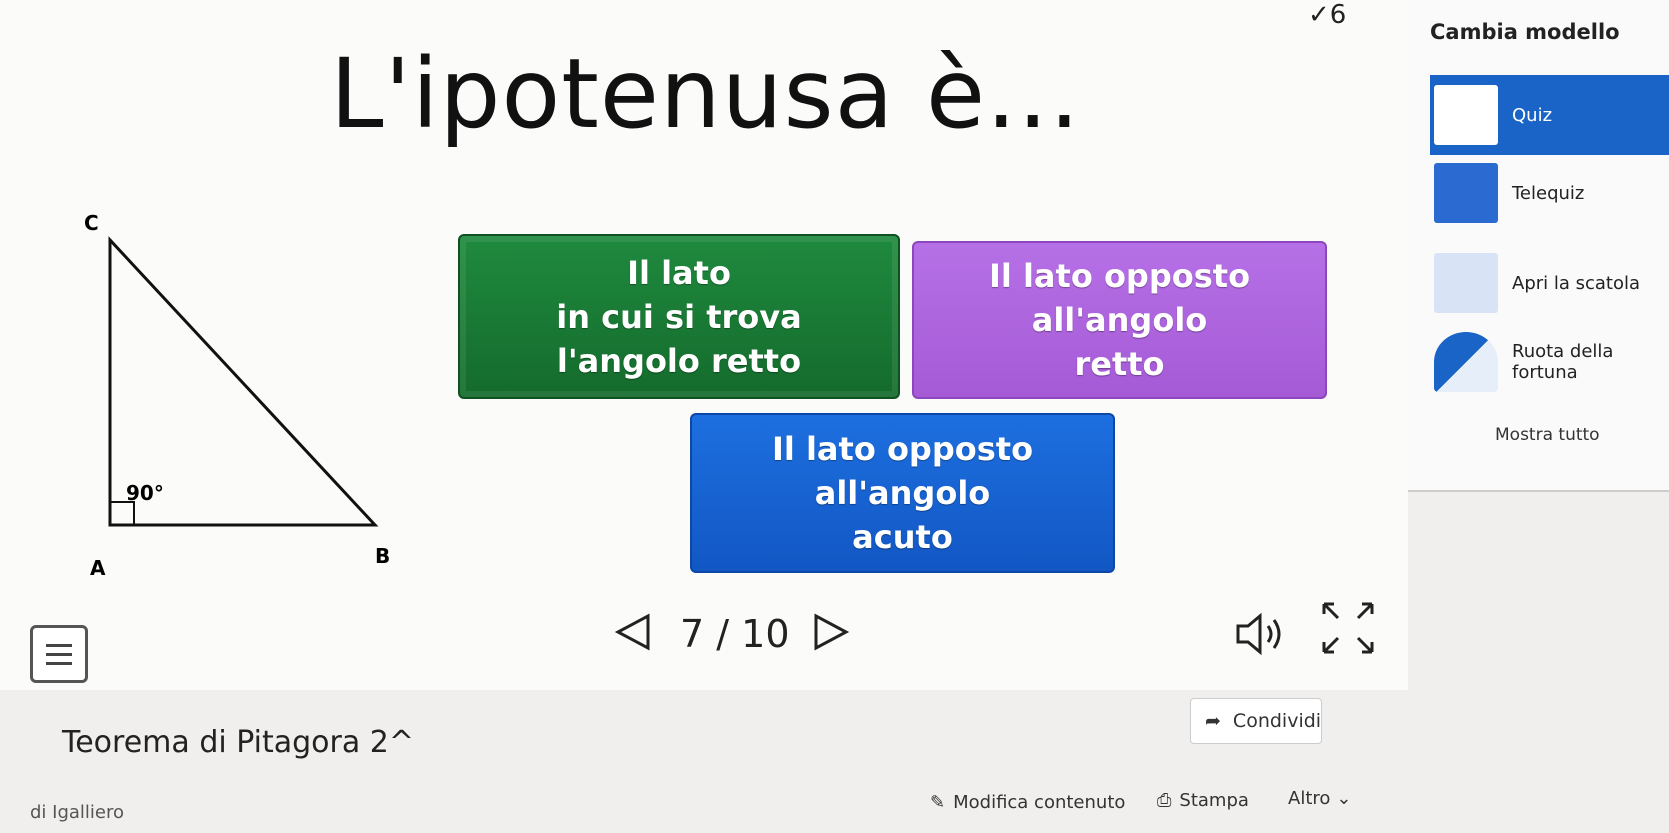 The width and height of the screenshot is (1669, 833). I want to click on pencil-icon: ✎, so click(938, 802).